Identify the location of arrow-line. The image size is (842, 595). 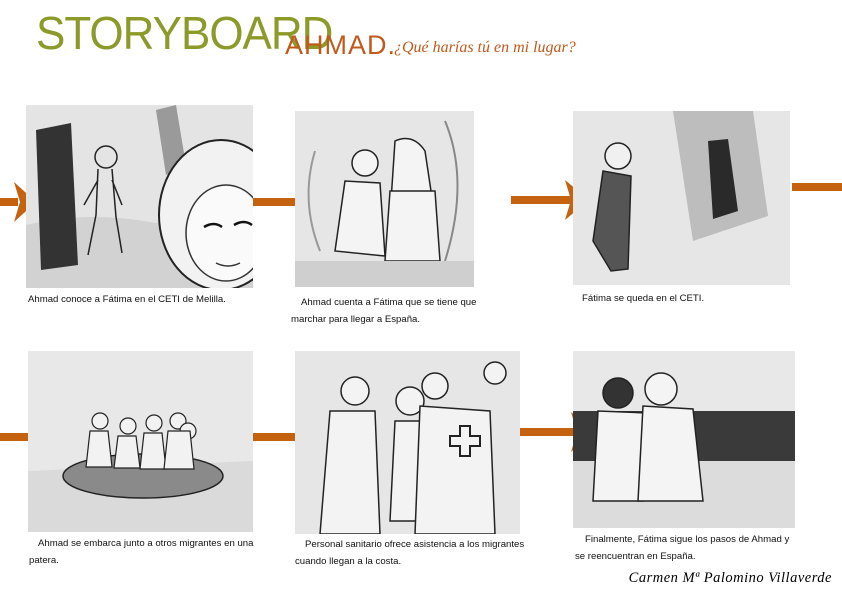
(817, 187).